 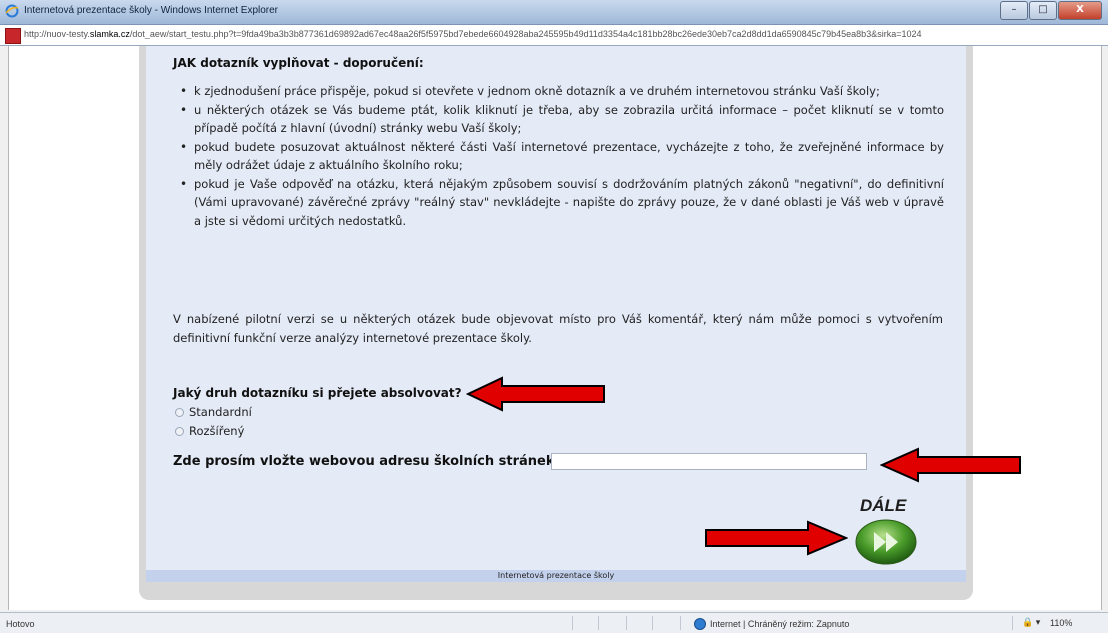 I want to click on zone-text: Internet | Chráněný režim: Zapnuto, so click(x=780, y=624).